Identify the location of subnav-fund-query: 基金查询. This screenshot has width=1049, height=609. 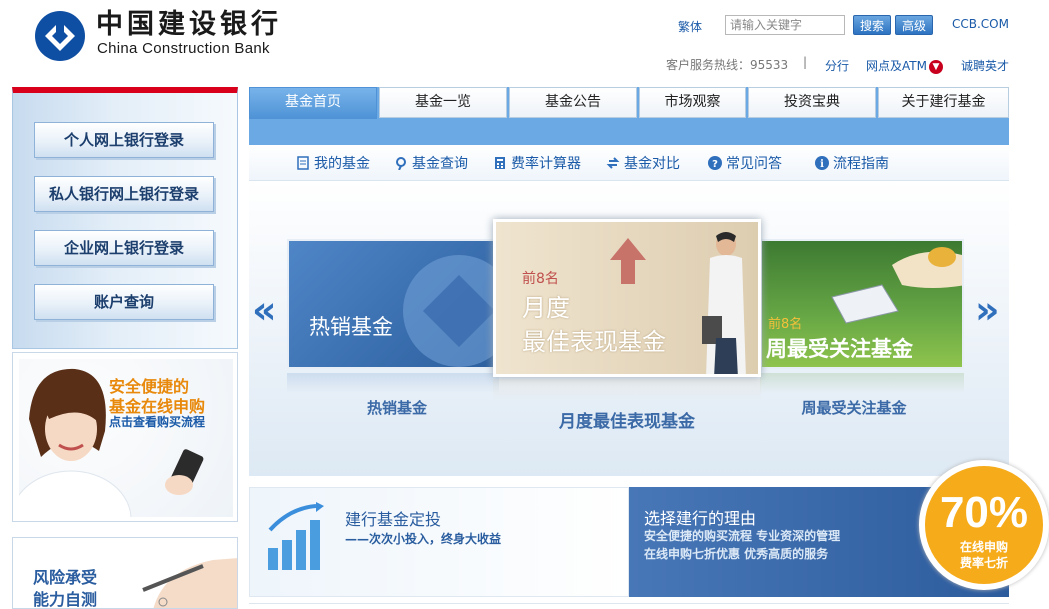
(431, 163).